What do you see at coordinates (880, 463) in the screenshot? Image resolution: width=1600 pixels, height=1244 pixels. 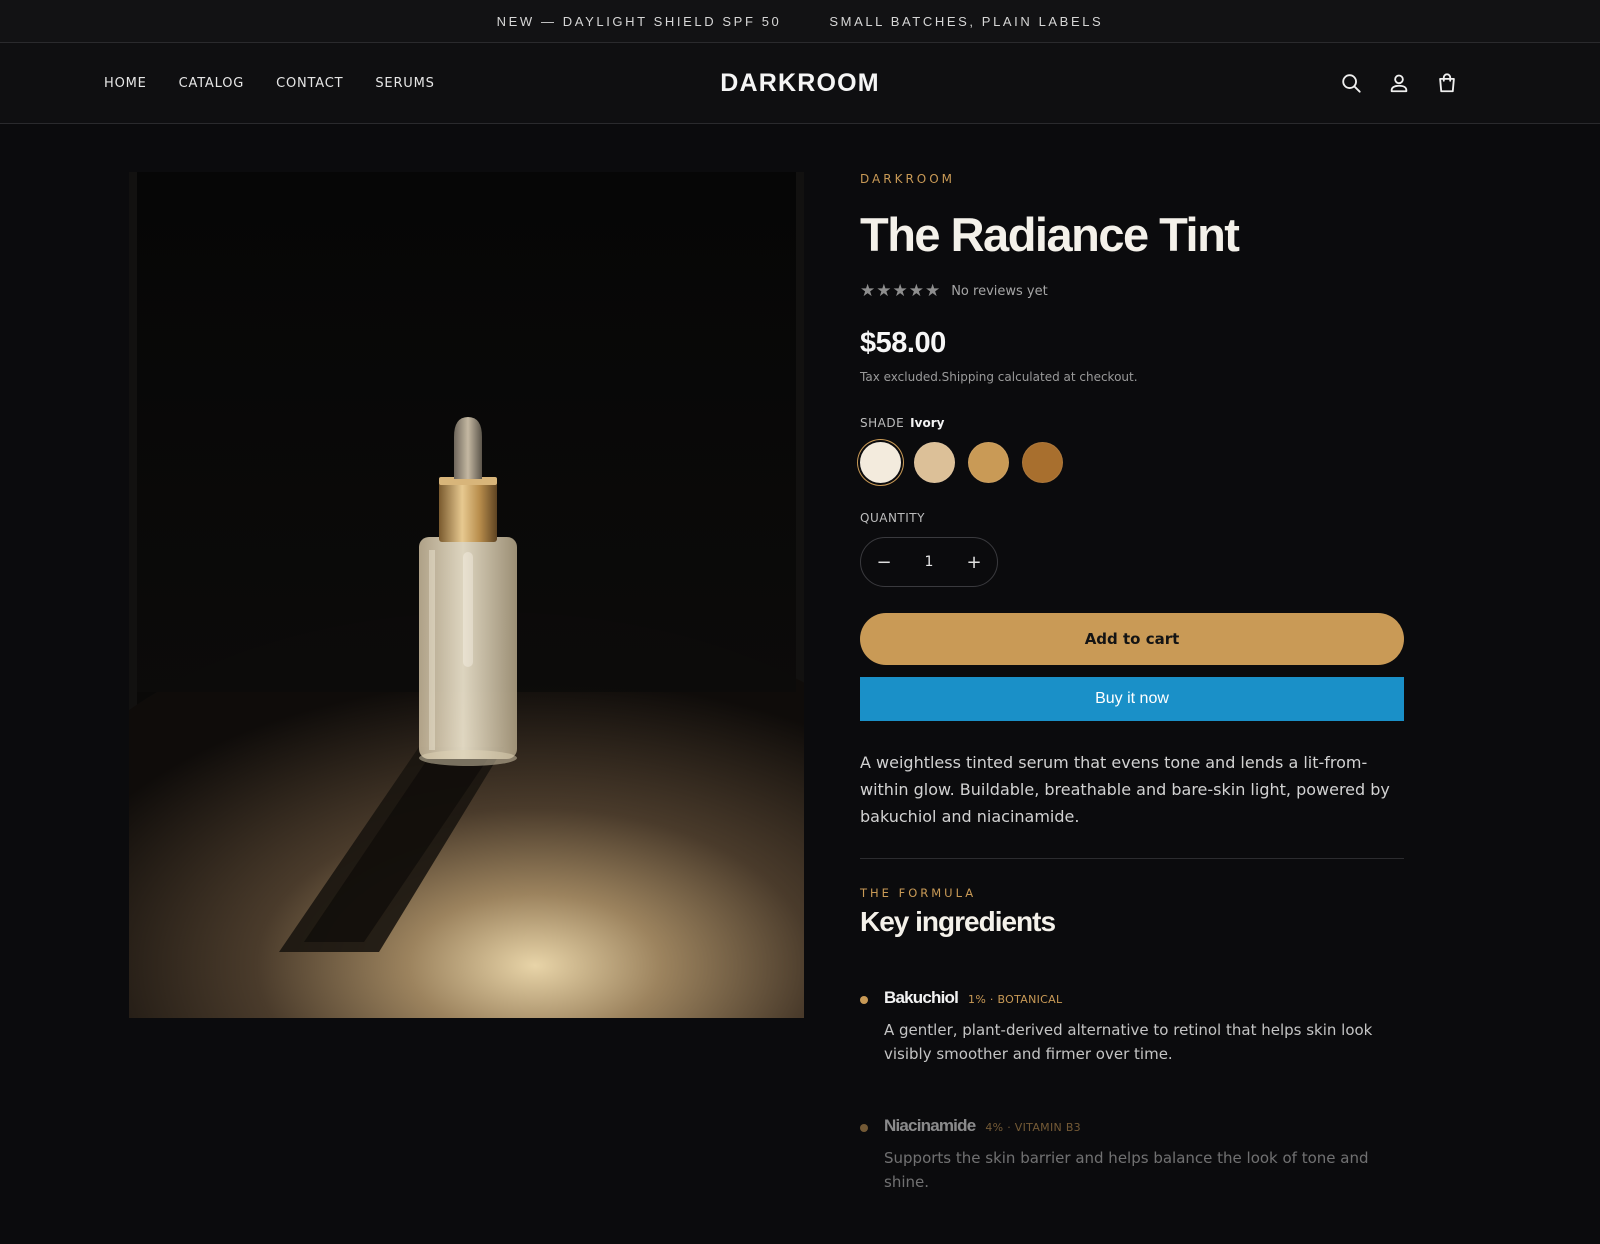 I see `swatch-ivory` at bounding box center [880, 463].